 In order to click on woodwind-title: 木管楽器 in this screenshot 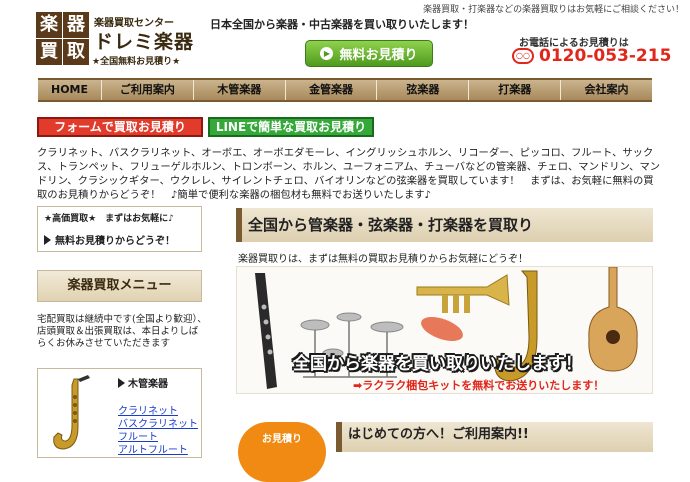, I will do `click(148, 384)`.